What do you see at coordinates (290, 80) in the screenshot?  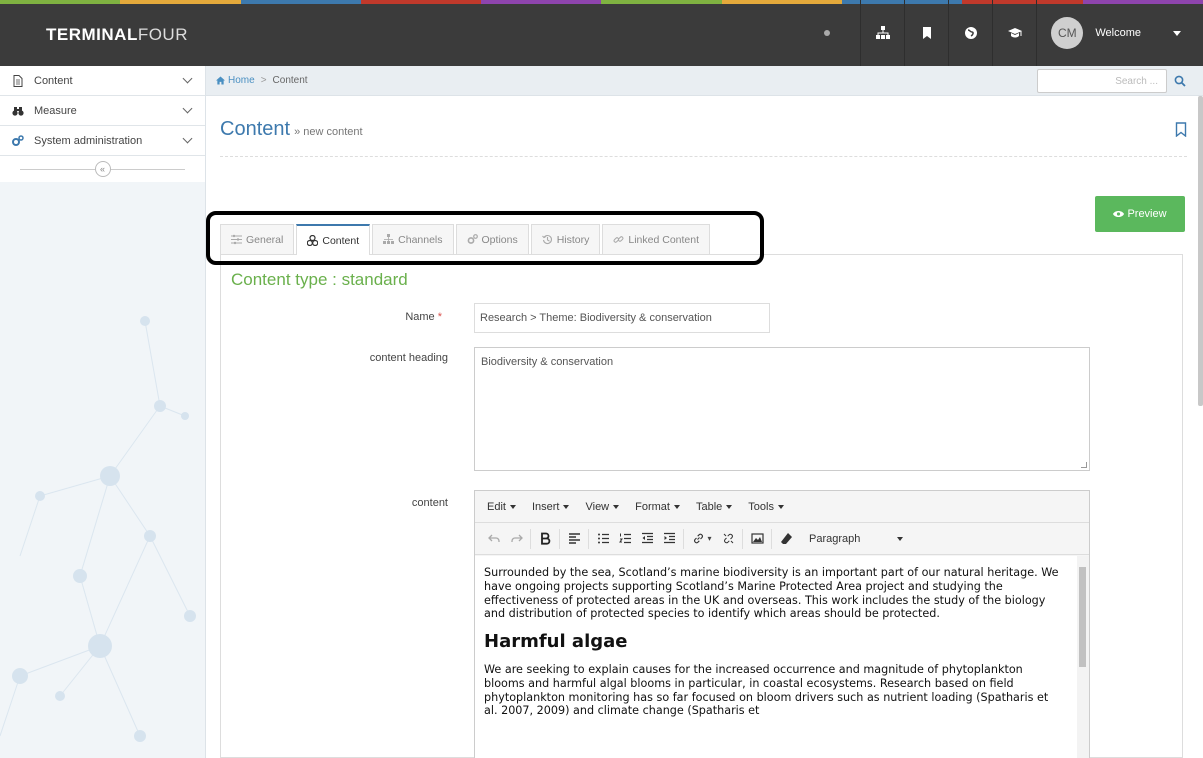 I see `breadcrumb-current: Content` at bounding box center [290, 80].